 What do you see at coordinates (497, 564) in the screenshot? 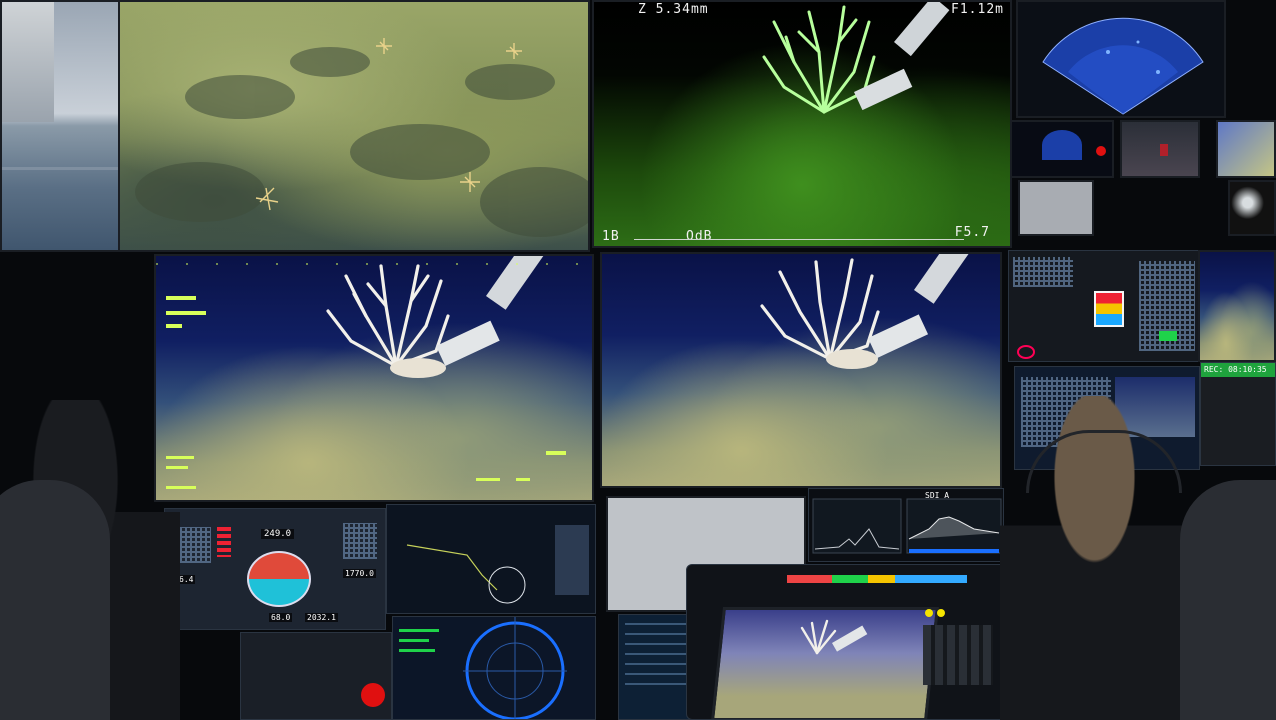
I see `track-map-plot` at bounding box center [497, 564].